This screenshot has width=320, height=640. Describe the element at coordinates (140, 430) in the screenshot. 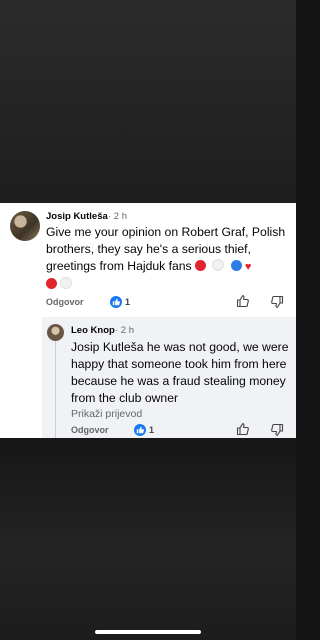

I see `reply-like-reaction-icon` at that location.